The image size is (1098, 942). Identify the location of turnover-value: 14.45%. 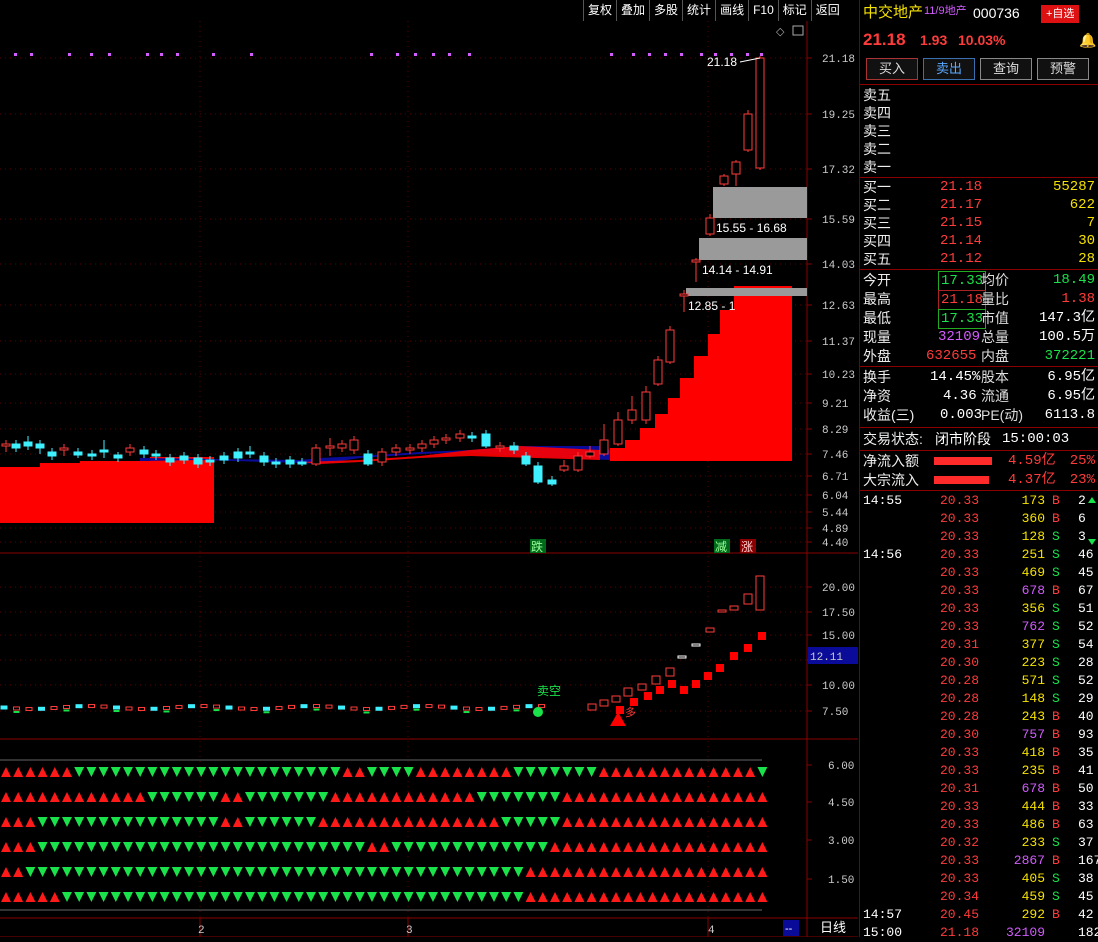
(955, 377).